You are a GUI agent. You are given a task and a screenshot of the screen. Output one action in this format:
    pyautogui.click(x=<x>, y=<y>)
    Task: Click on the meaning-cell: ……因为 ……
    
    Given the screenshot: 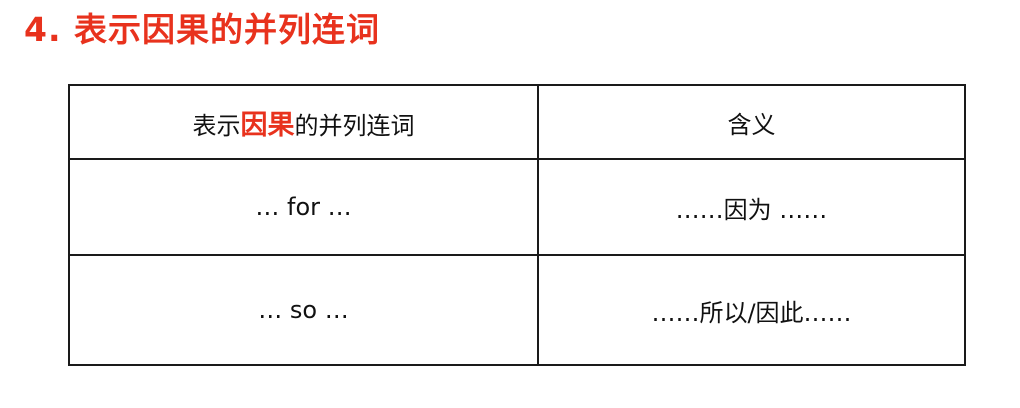 What is the action you would take?
    pyautogui.click(x=751, y=207)
    